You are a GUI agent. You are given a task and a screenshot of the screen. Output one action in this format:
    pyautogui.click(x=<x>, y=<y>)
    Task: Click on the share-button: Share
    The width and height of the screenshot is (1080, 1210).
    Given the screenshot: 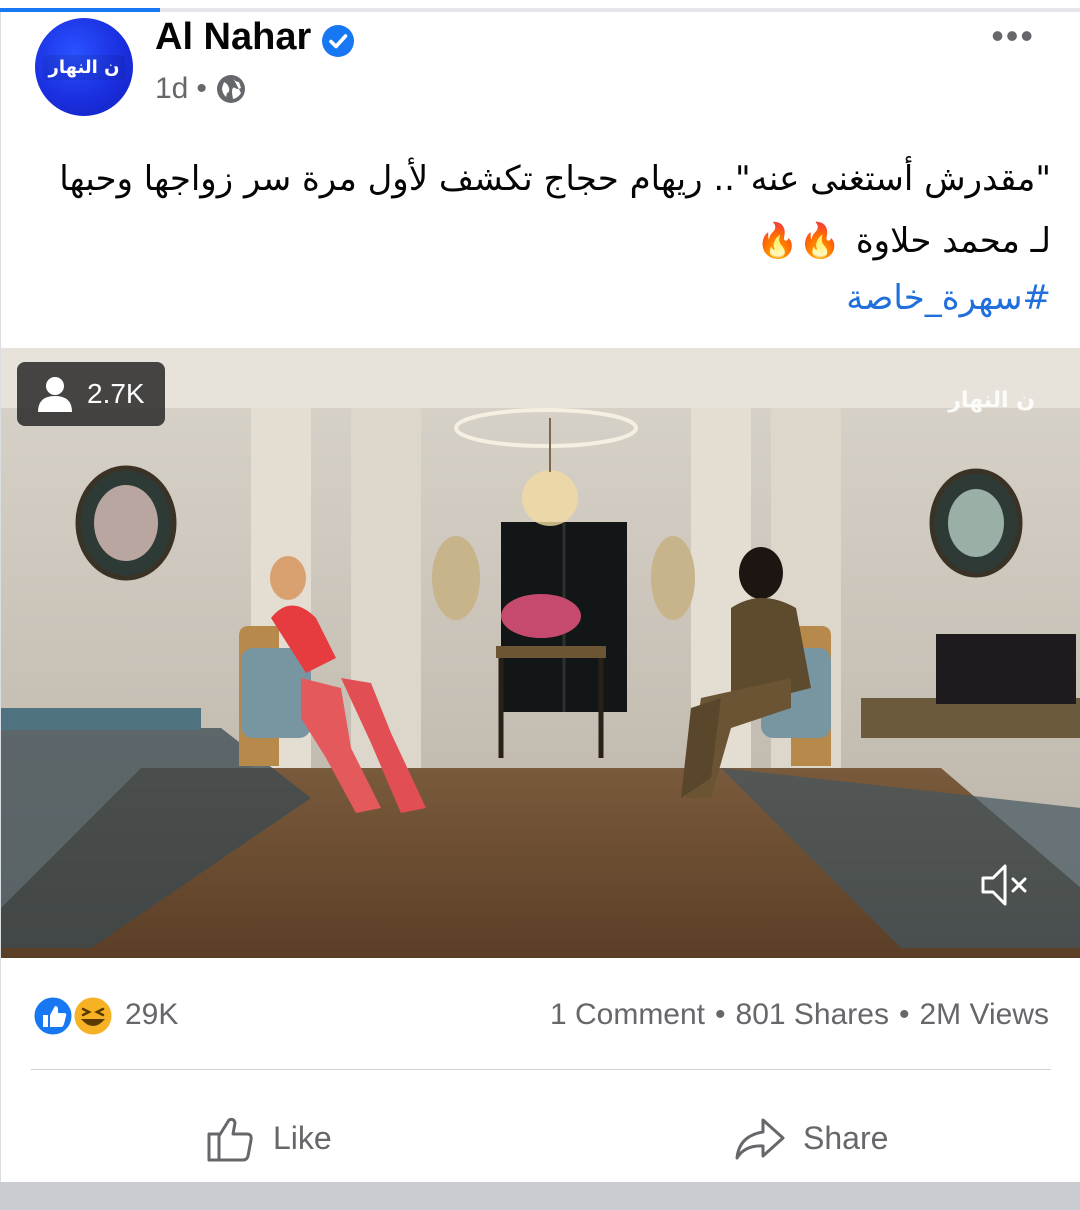 What is the action you would take?
    pyautogui.click(x=810, y=1138)
    